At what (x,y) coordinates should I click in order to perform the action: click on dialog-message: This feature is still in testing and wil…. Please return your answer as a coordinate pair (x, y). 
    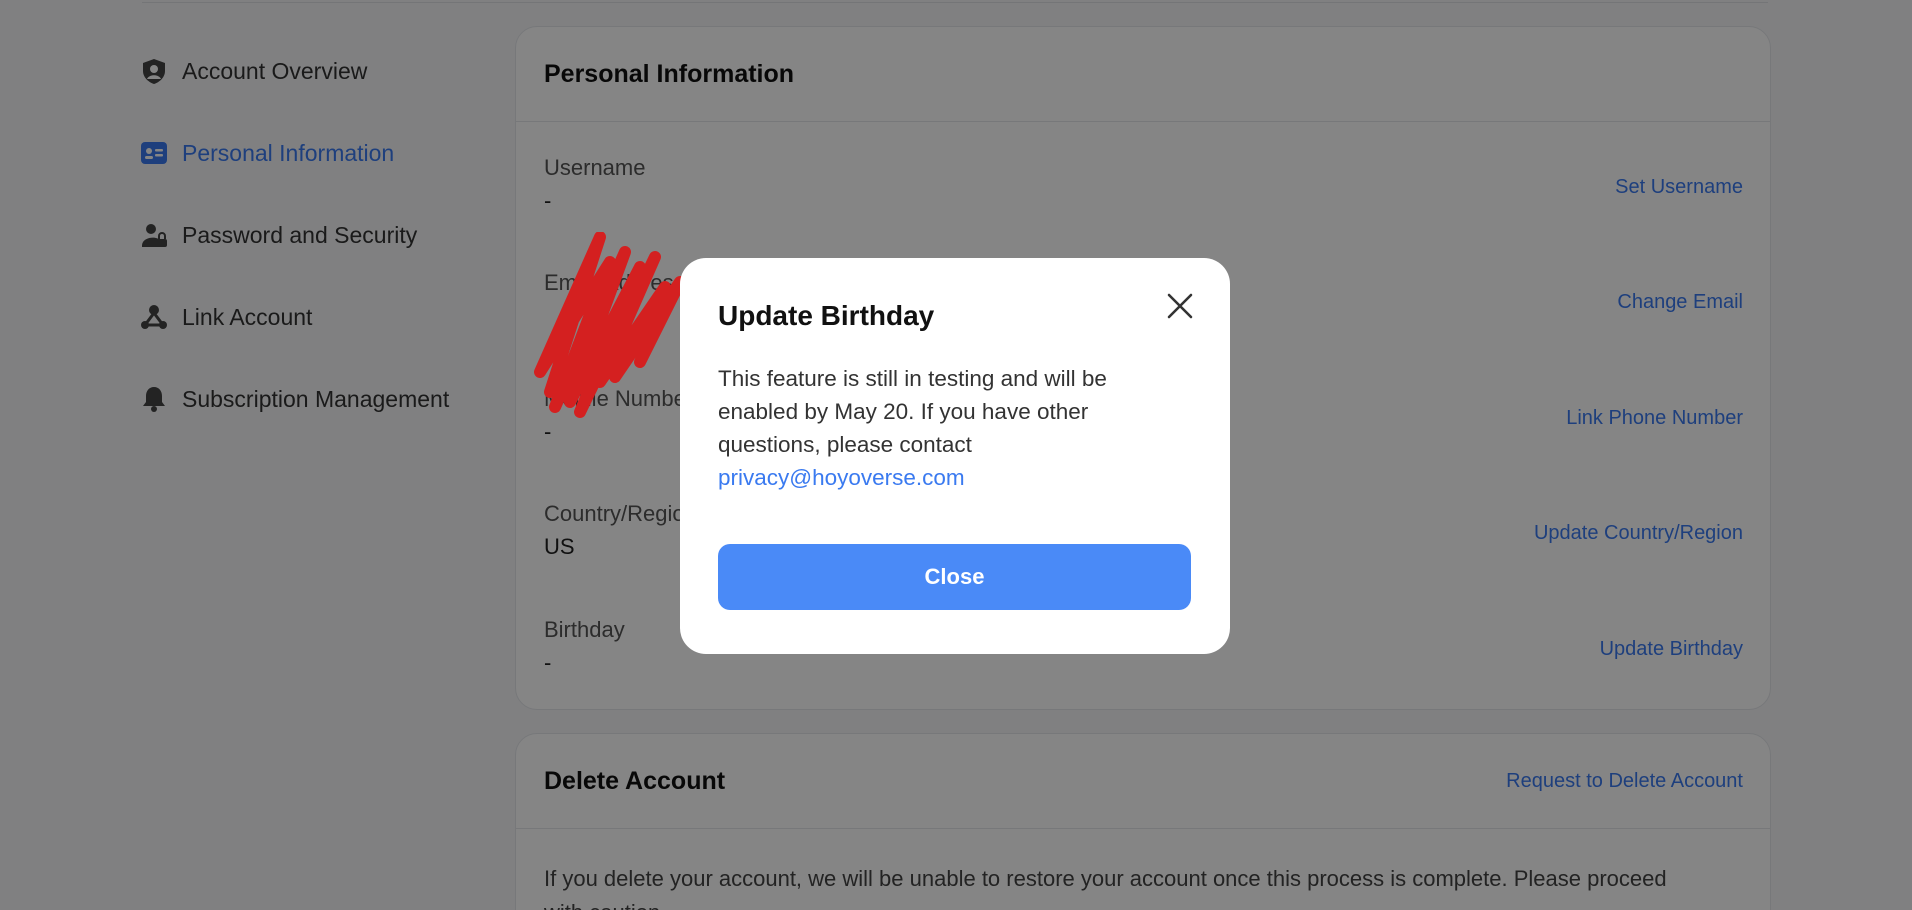
    Looking at the image, I should click on (912, 411).